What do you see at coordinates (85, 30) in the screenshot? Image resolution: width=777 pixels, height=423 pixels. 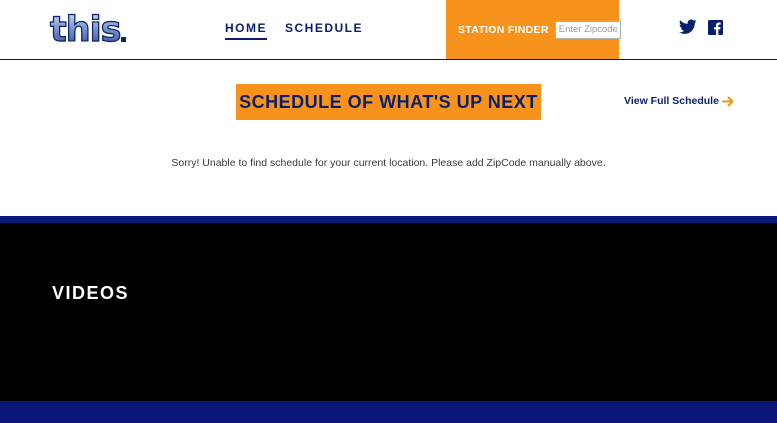 I see `logo-text: this` at bounding box center [85, 30].